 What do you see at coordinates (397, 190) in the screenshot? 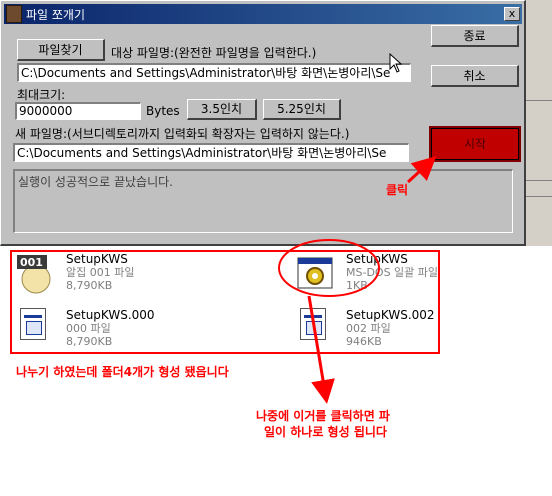
I see `click-note: 클릭` at bounding box center [397, 190].